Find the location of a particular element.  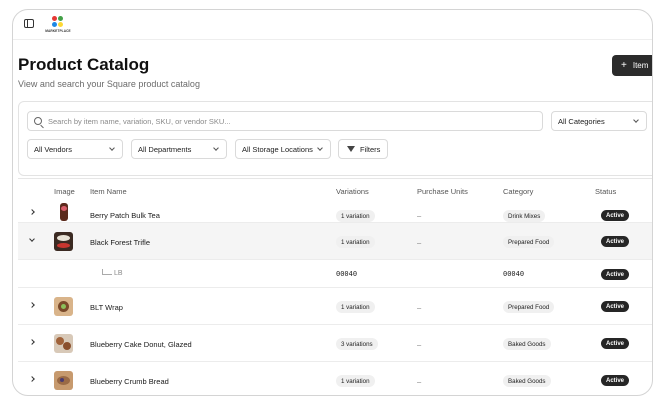

vendors-dropdown: All Vendors is located at coordinates (75, 149).